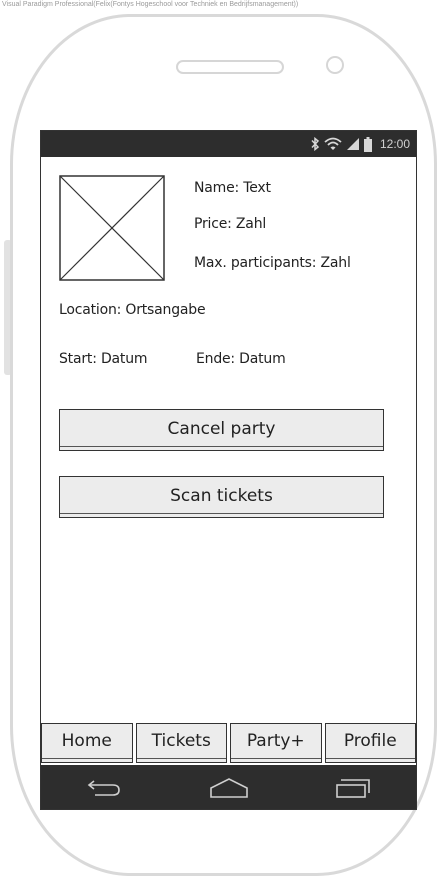  What do you see at coordinates (181, 743) in the screenshot?
I see `tab-tickets: Tickets` at bounding box center [181, 743].